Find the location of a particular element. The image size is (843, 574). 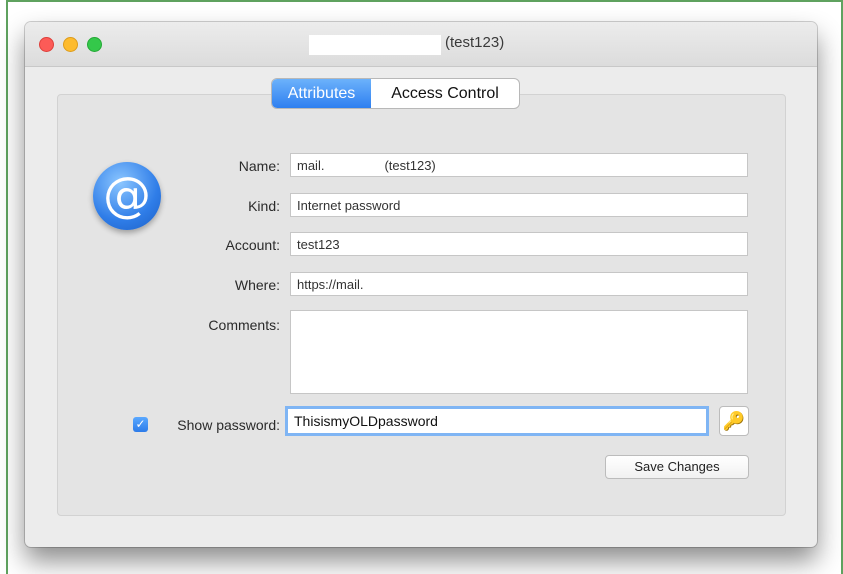

account-label: Account: is located at coordinates (252, 245).